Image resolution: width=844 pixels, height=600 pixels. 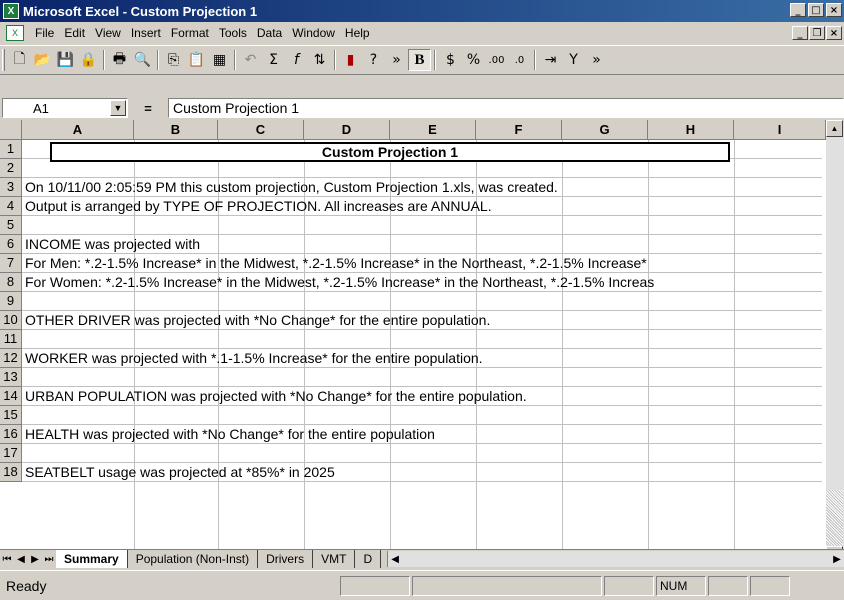 I want to click on row-header: 12, so click(x=11, y=358).